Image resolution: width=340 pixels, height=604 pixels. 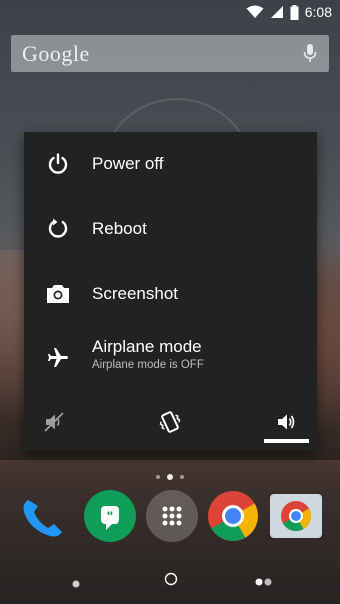 I want to click on power-icon, so click(x=58, y=164).